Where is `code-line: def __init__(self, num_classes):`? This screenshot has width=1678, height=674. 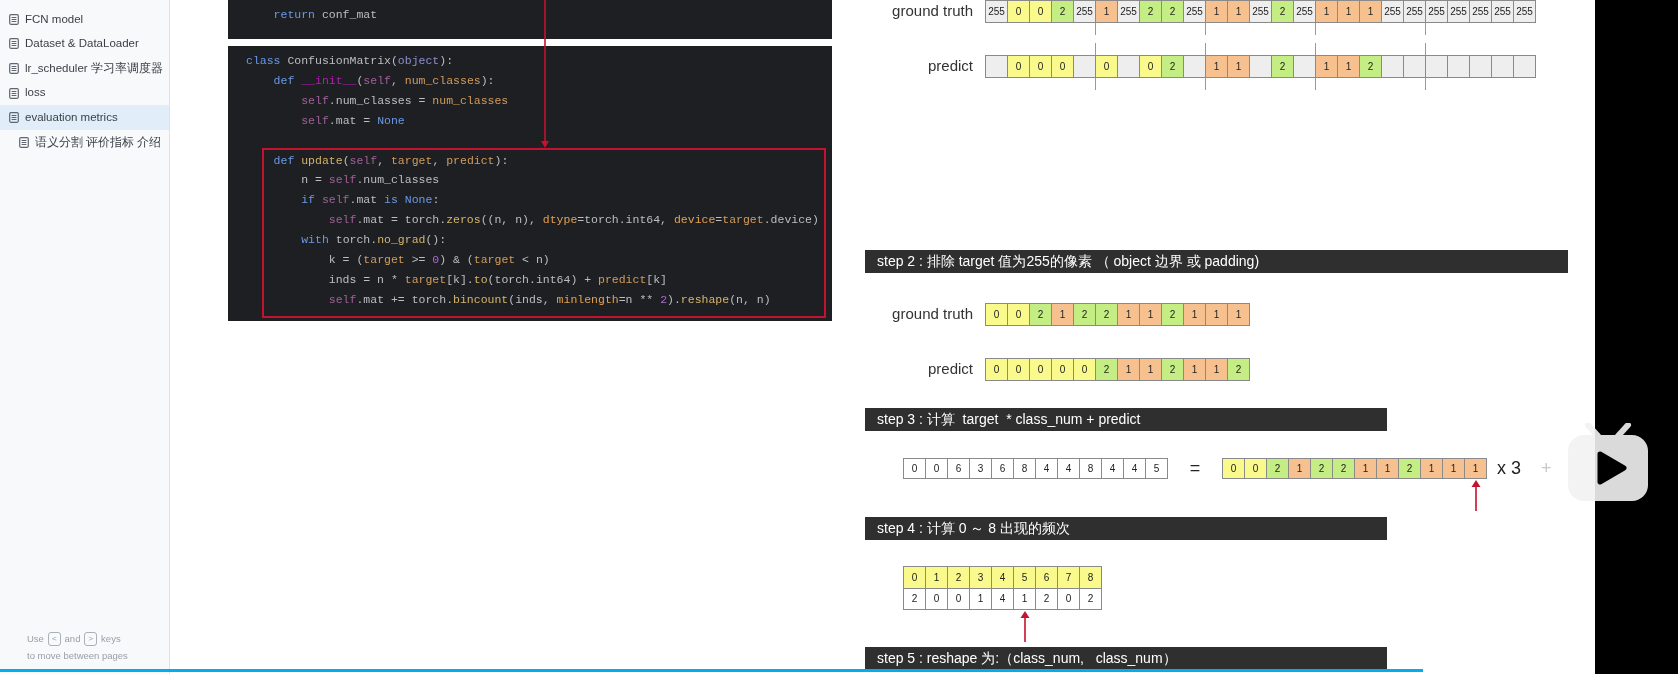
code-line: def __init__(self, num_classes): is located at coordinates (384, 80).